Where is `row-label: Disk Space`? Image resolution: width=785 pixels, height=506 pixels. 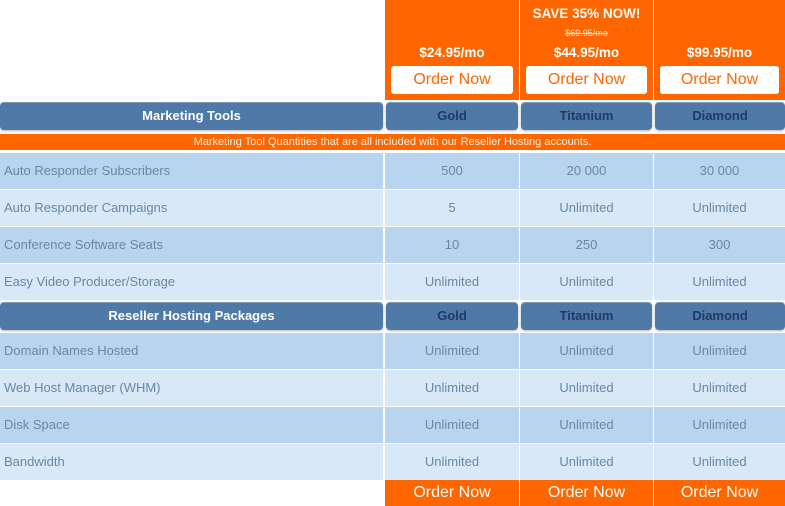 row-label: Disk Space is located at coordinates (191, 425).